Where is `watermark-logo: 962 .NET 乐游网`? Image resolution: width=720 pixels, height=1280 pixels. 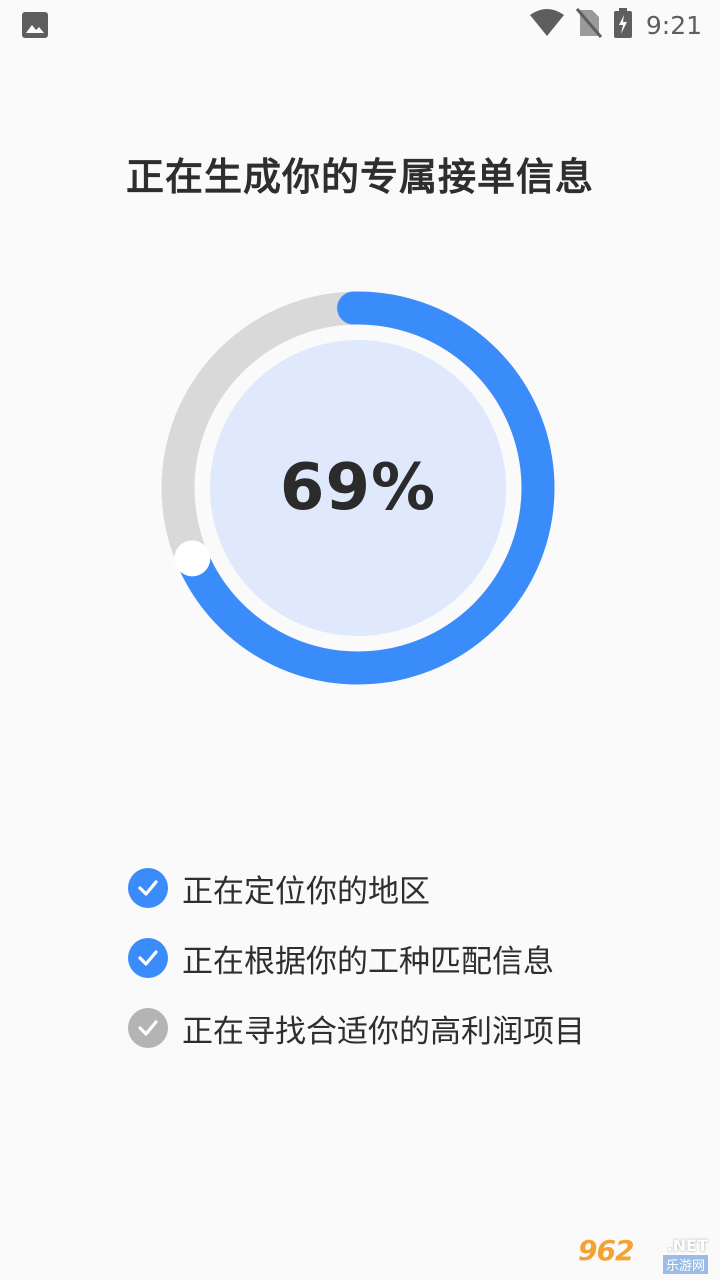 watermark-logo: 962 .NET 乐游网 is located at coordinates (644, 1254).